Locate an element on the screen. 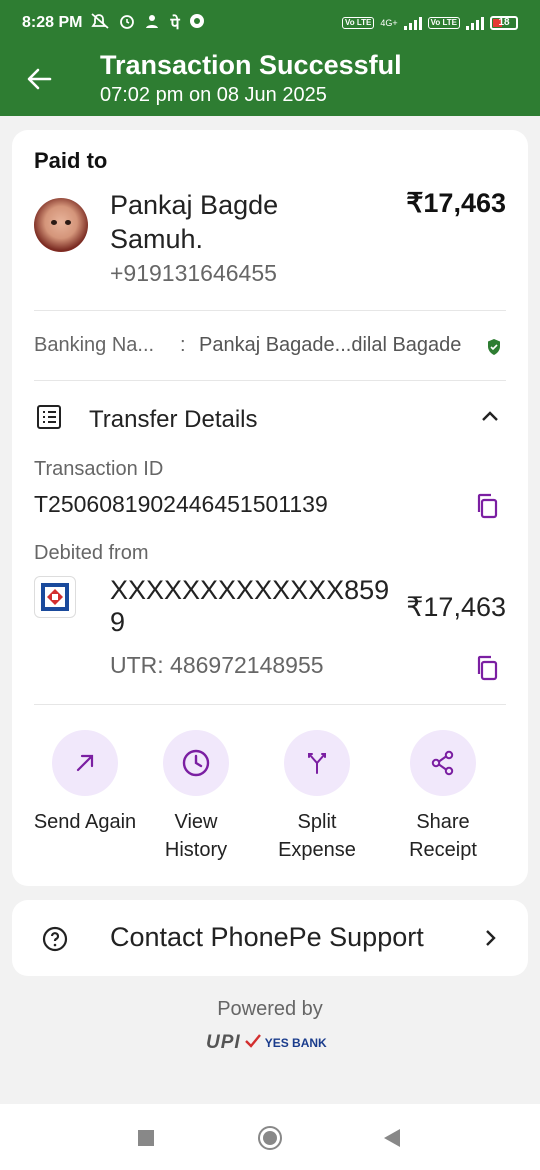 Image resolution: width=540 pixels, height=1170 pixels. battery-icon: 18 is located at coordinates (504, 23).